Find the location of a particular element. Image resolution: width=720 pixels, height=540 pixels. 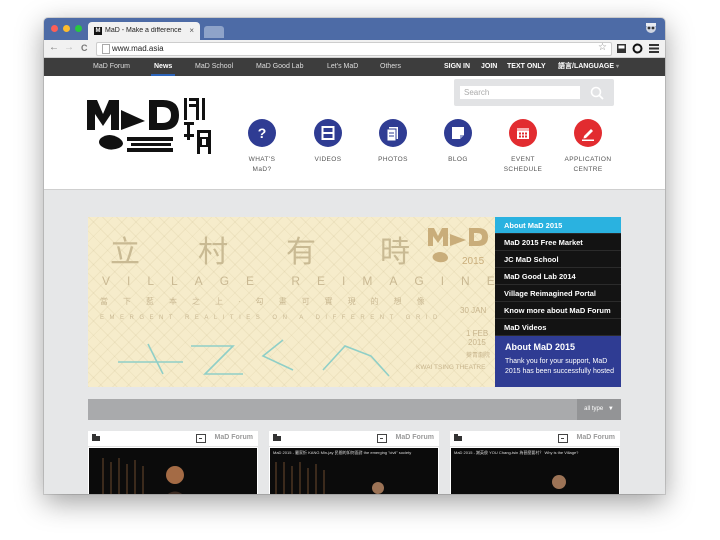

side-menu-mad-videos: MaD Videos is located at coordinates (558, 327).